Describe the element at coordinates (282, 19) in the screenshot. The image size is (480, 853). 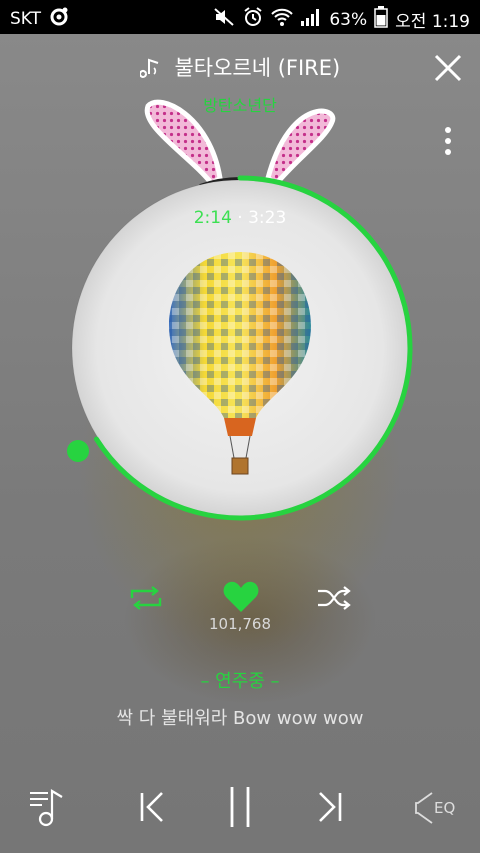
I see `wifi-icon` at that location.